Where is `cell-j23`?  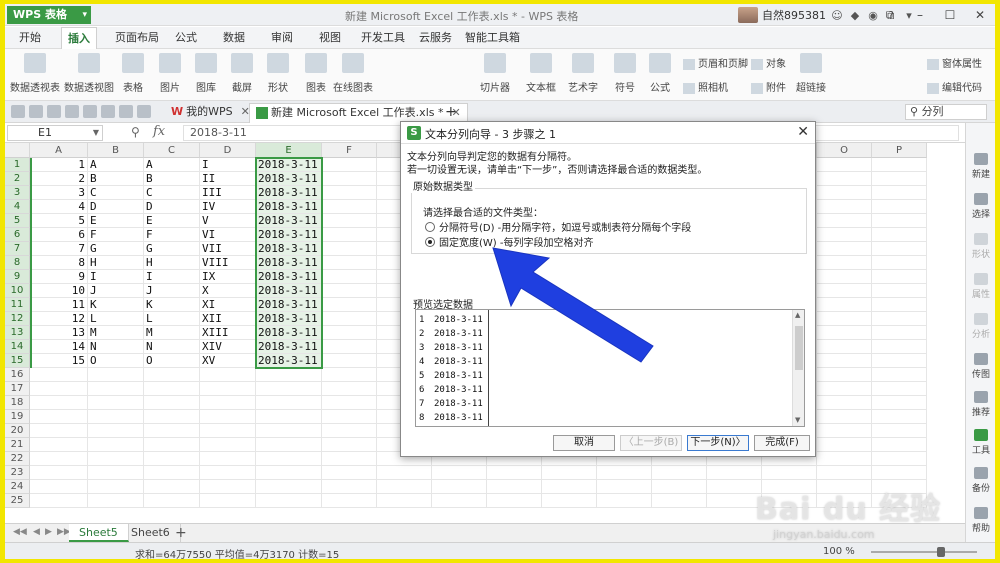 cell-j23 is located at coordinates (569, 473).